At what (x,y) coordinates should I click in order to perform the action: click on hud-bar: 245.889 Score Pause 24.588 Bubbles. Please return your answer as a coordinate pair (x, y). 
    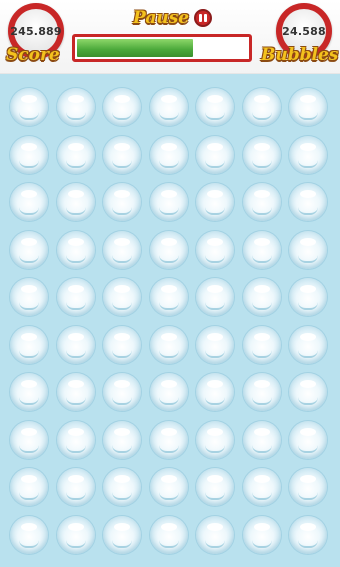
    Looking at the image, I should click on (170, 37).